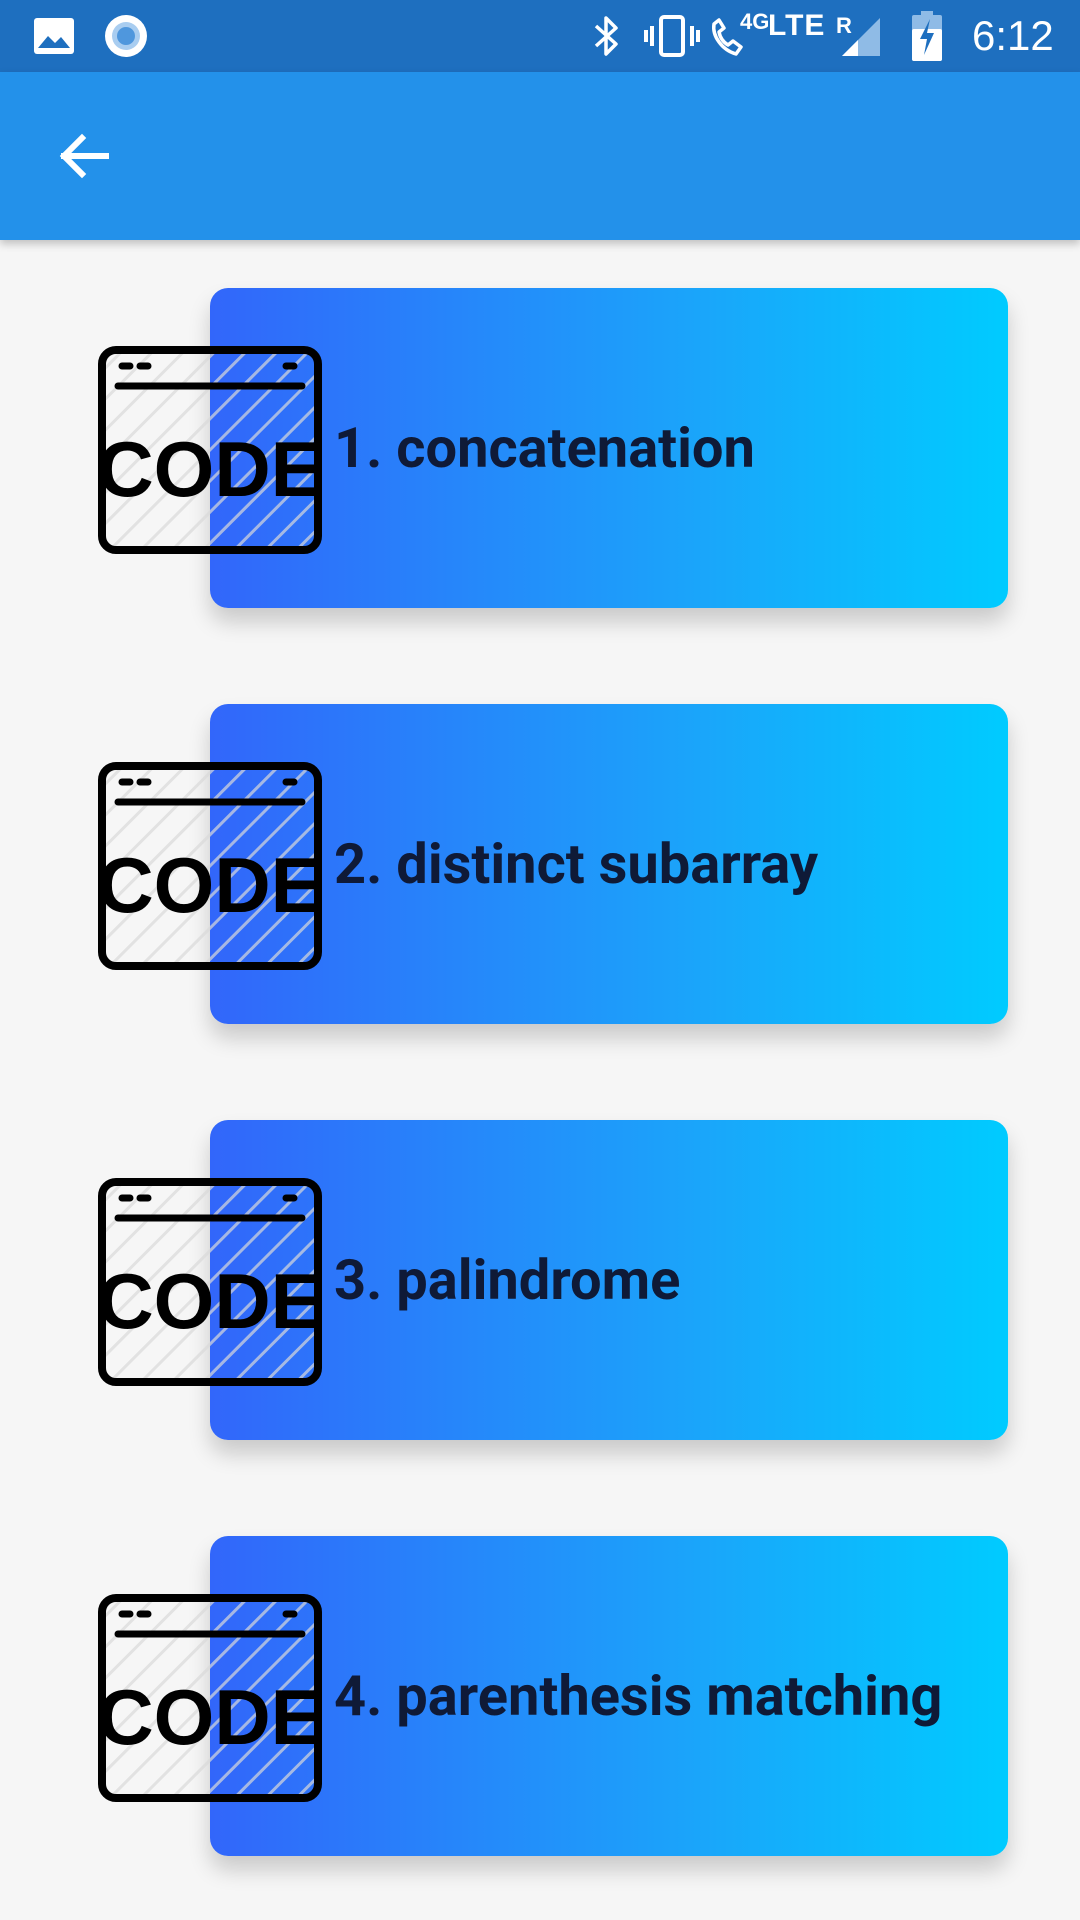 The image size is (1080, 1920). I want to click on image-icon, so click(54, 36).